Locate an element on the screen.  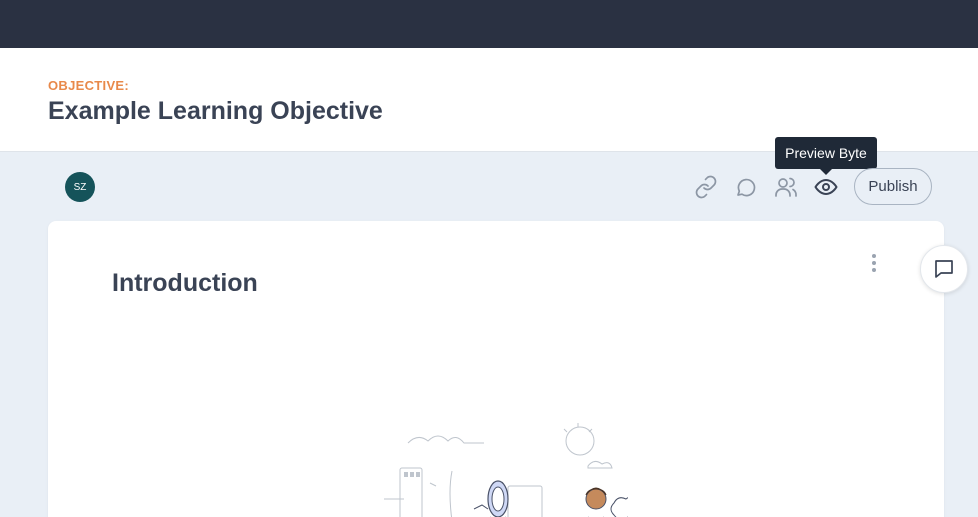
objective-label: OBJECTIVE: is located at coordinates (89, 85).